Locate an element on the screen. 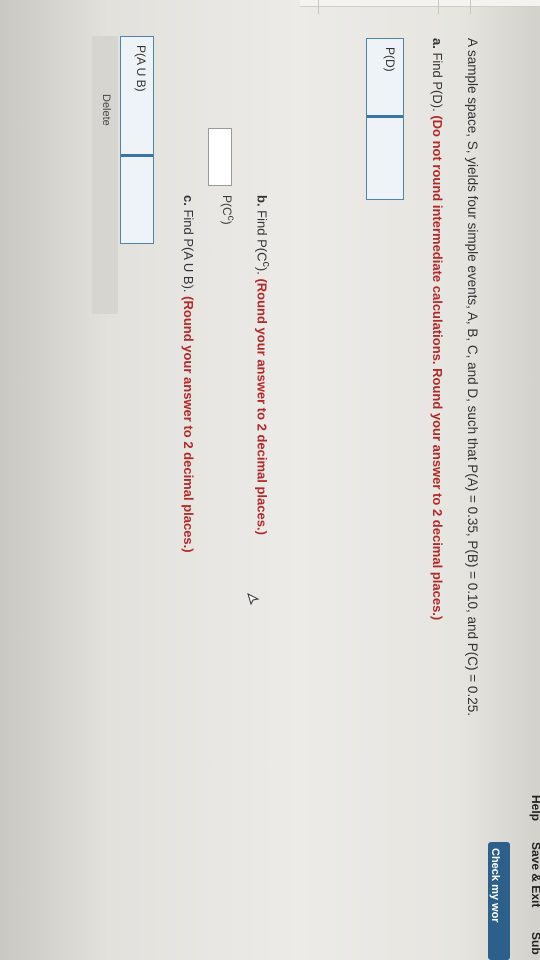  check-my-work-button: Check my wor is located at coordinates (499, 901).